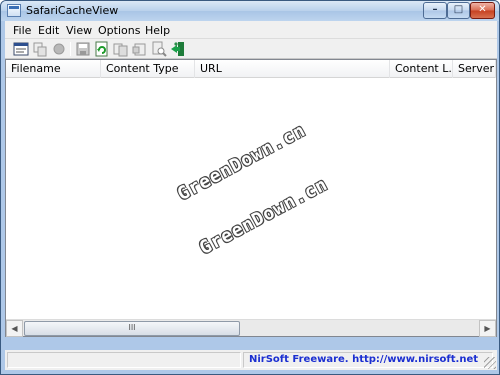 This screenshot has height=375, width=500. I want to click on resize-grip-icon, so click(490, 363).